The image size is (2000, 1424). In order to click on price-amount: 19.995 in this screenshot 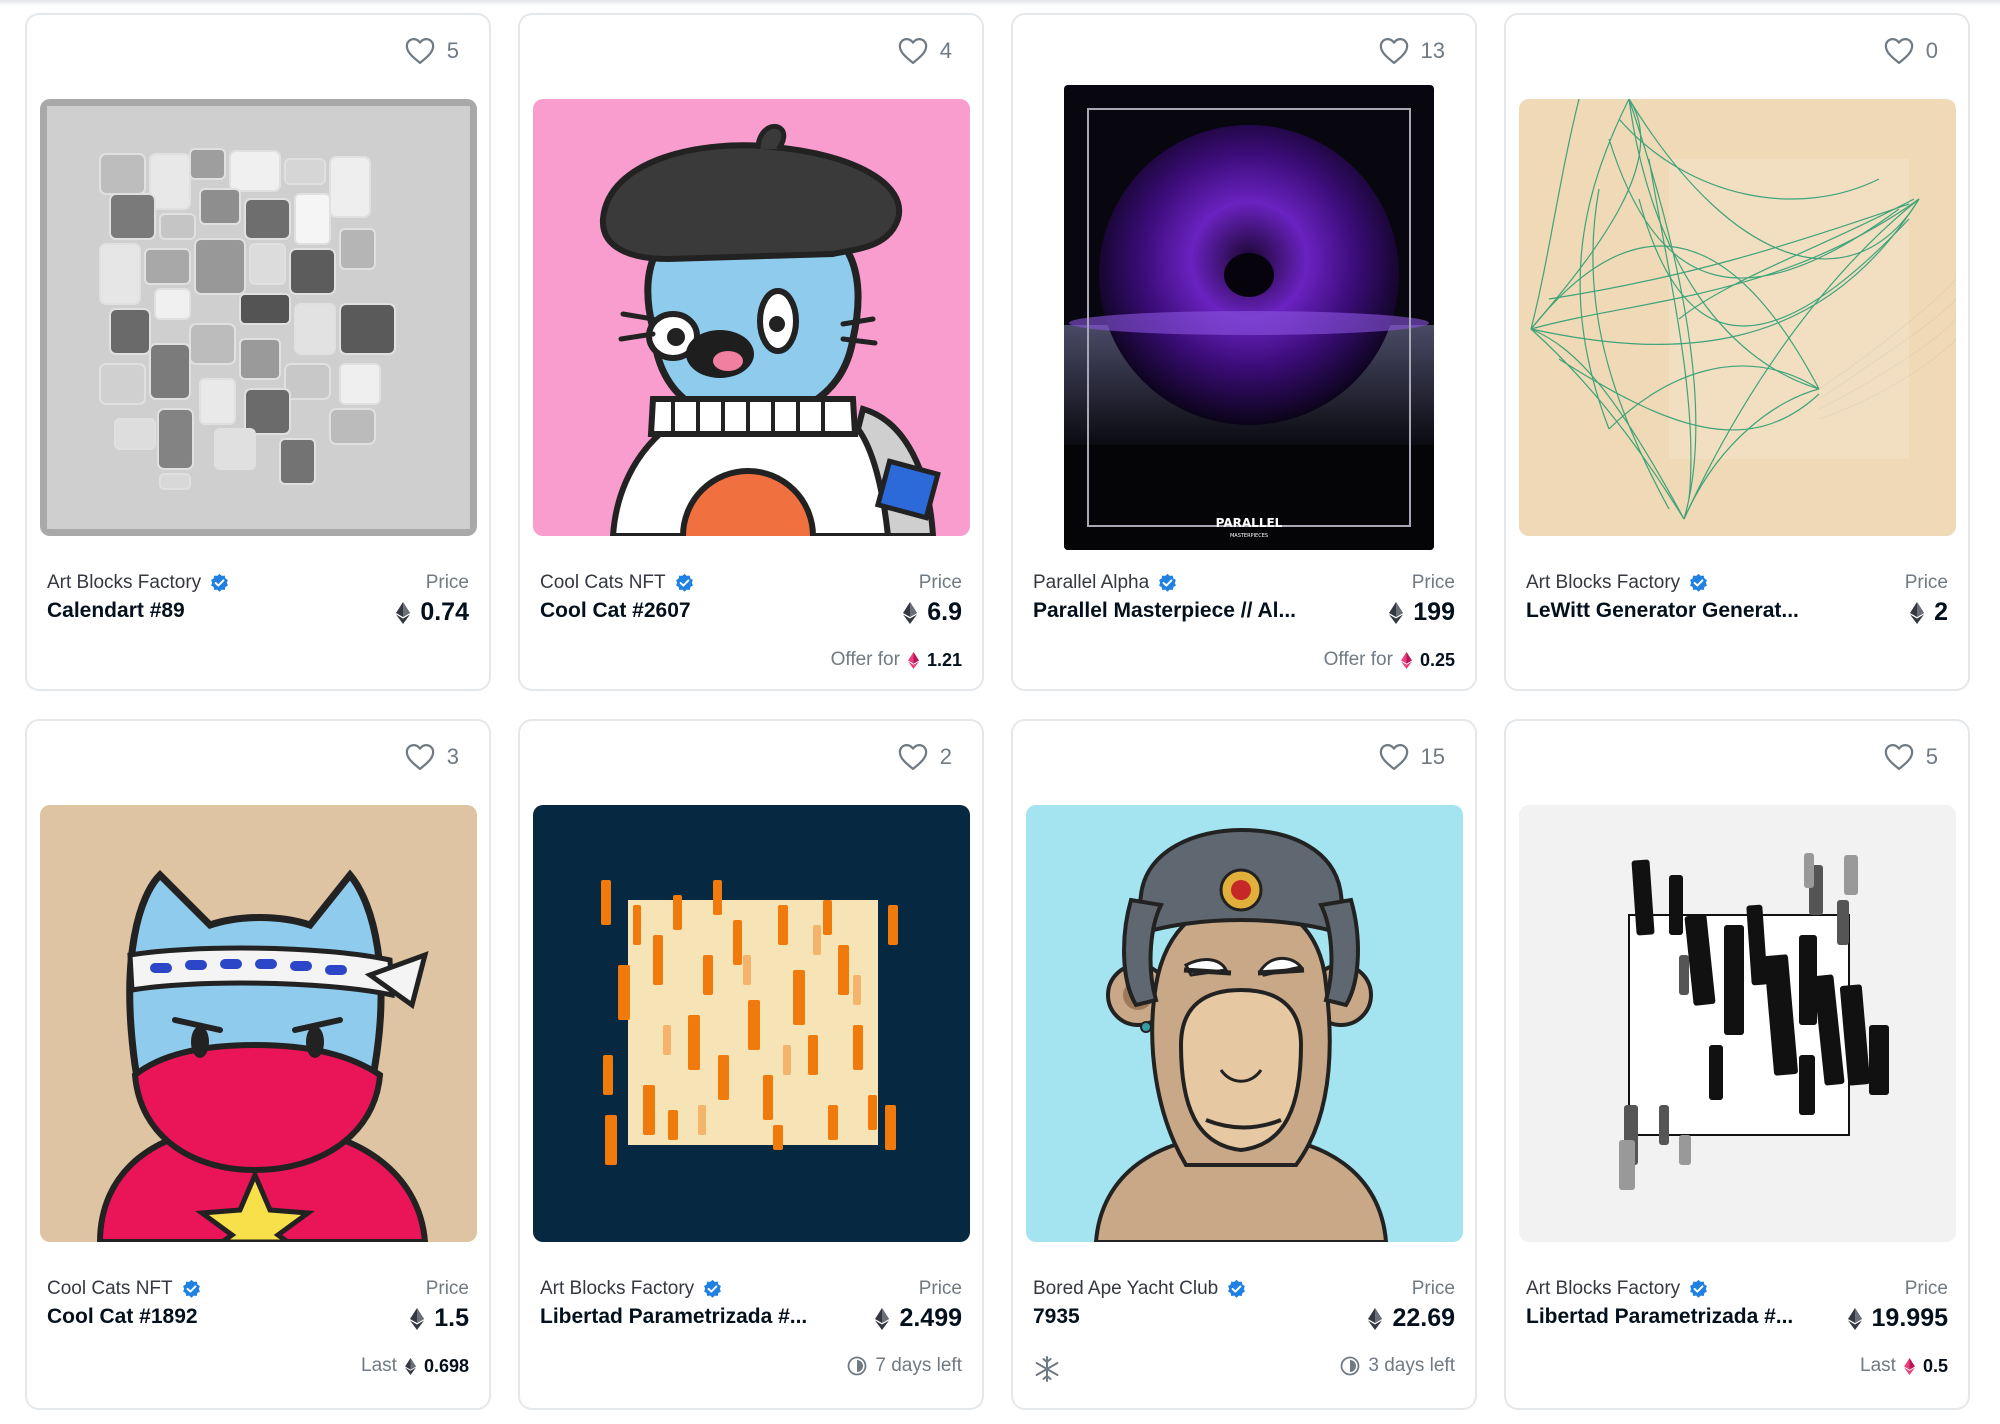, I will do `click(1909, 1318)`.